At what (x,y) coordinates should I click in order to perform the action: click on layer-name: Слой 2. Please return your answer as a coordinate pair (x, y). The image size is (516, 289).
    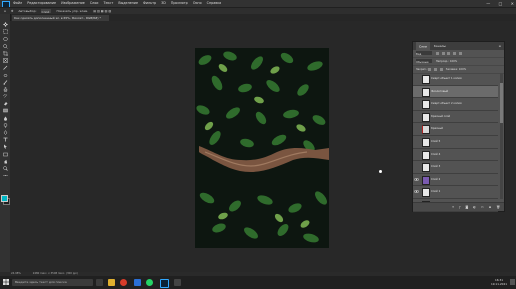
    Looking at the image, I should click on (435, 180).